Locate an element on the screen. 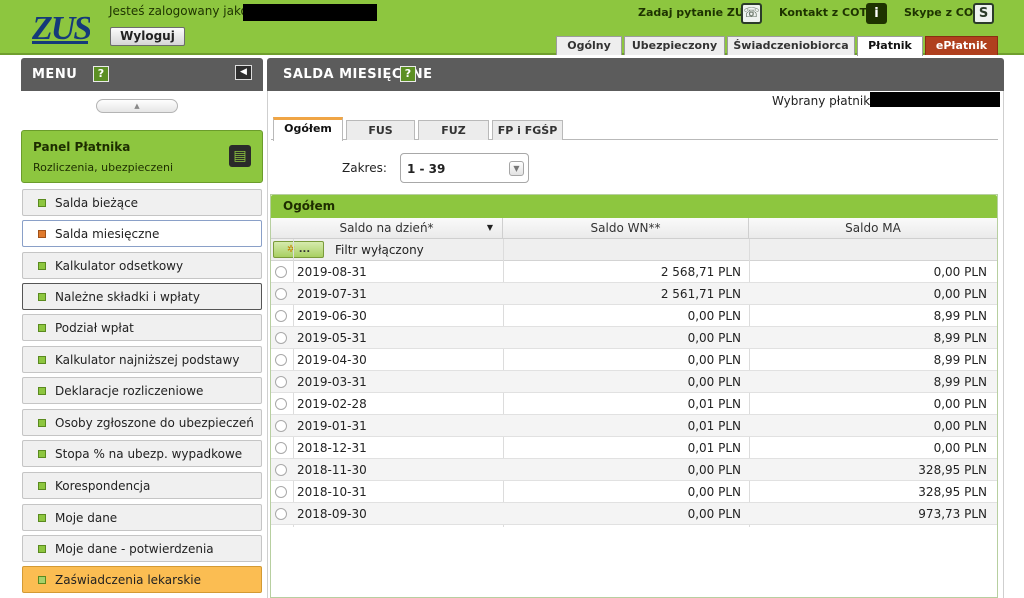 Image resolution: width=1024 pixels, height=598 pixels. ask-zus-link: Zadaj pytanie ZUS is located at coordinates (695, 12).